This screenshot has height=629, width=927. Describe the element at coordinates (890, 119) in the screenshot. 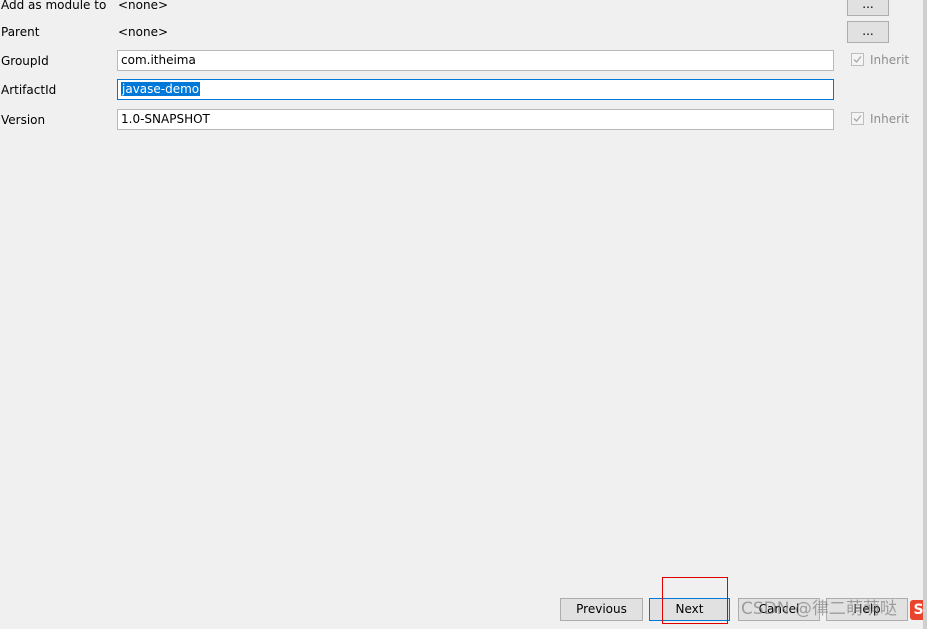

I see `version-inherit-label: Inherit` at that location.